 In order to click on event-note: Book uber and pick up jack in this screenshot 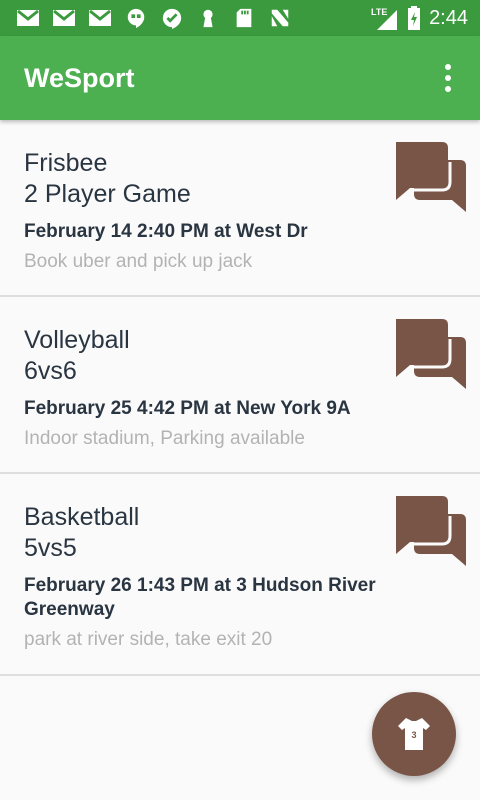, I will do `click(138, 261)`.